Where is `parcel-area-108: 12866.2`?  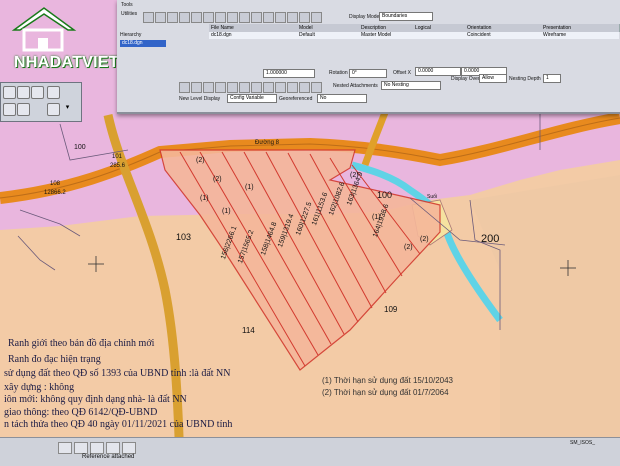 parcel-area-108: 12866.2 is located at coordinates (55, 193).